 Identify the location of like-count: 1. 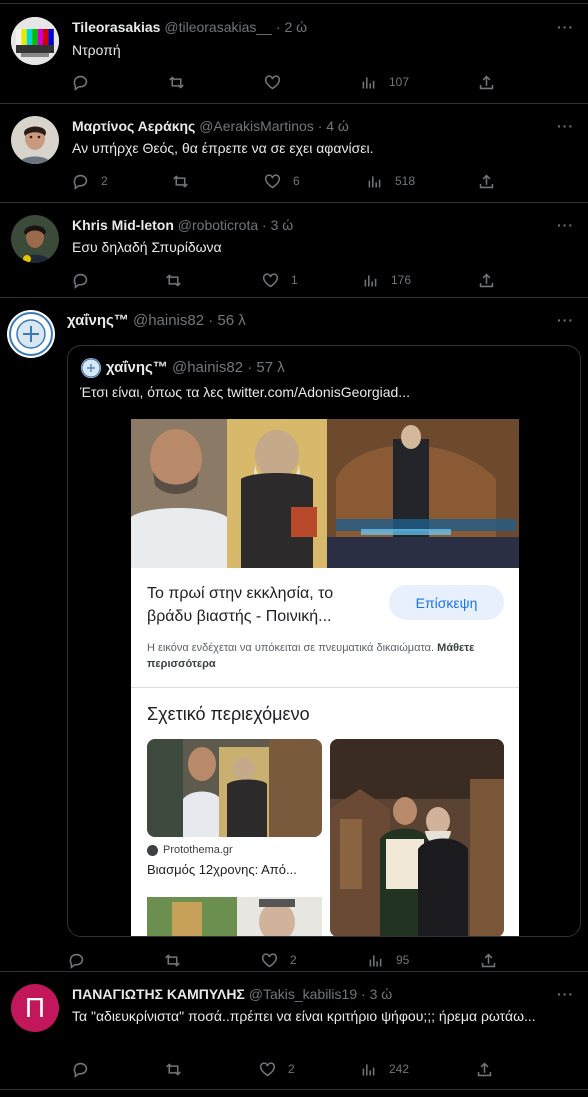
(294, 280).